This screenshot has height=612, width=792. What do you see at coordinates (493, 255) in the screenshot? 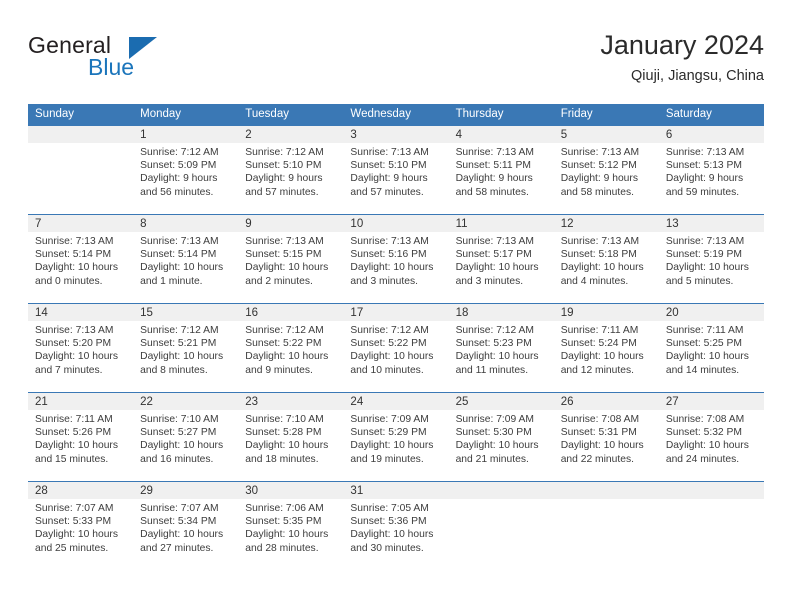
I see `sunset-text: Sunset: 5:17 PM` at bounding box center [493, 255].